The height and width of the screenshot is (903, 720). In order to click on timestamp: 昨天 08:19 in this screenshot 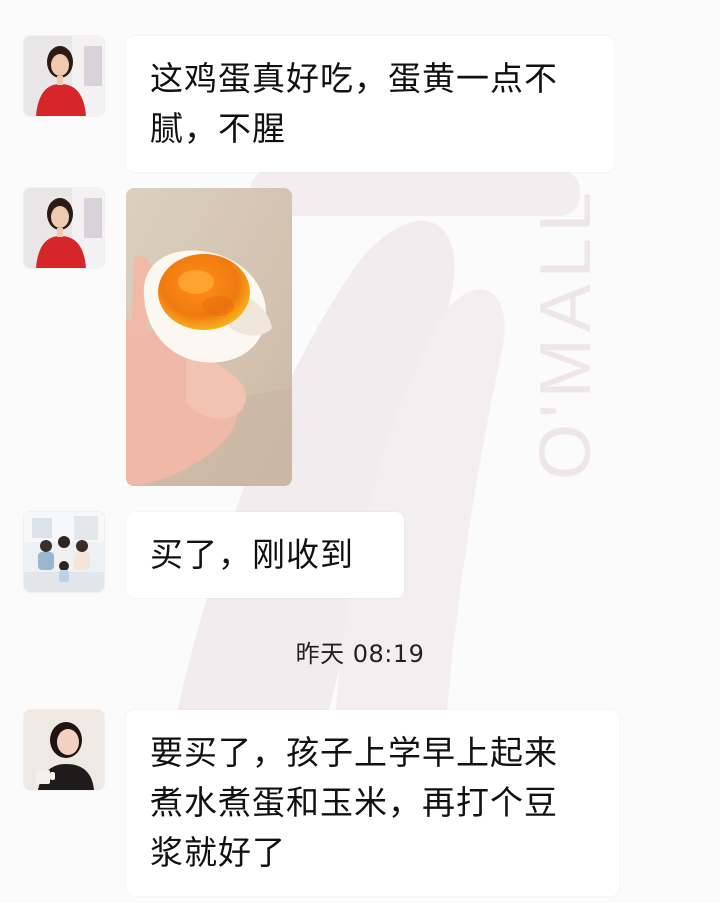, I will do `click(360, 654)`.